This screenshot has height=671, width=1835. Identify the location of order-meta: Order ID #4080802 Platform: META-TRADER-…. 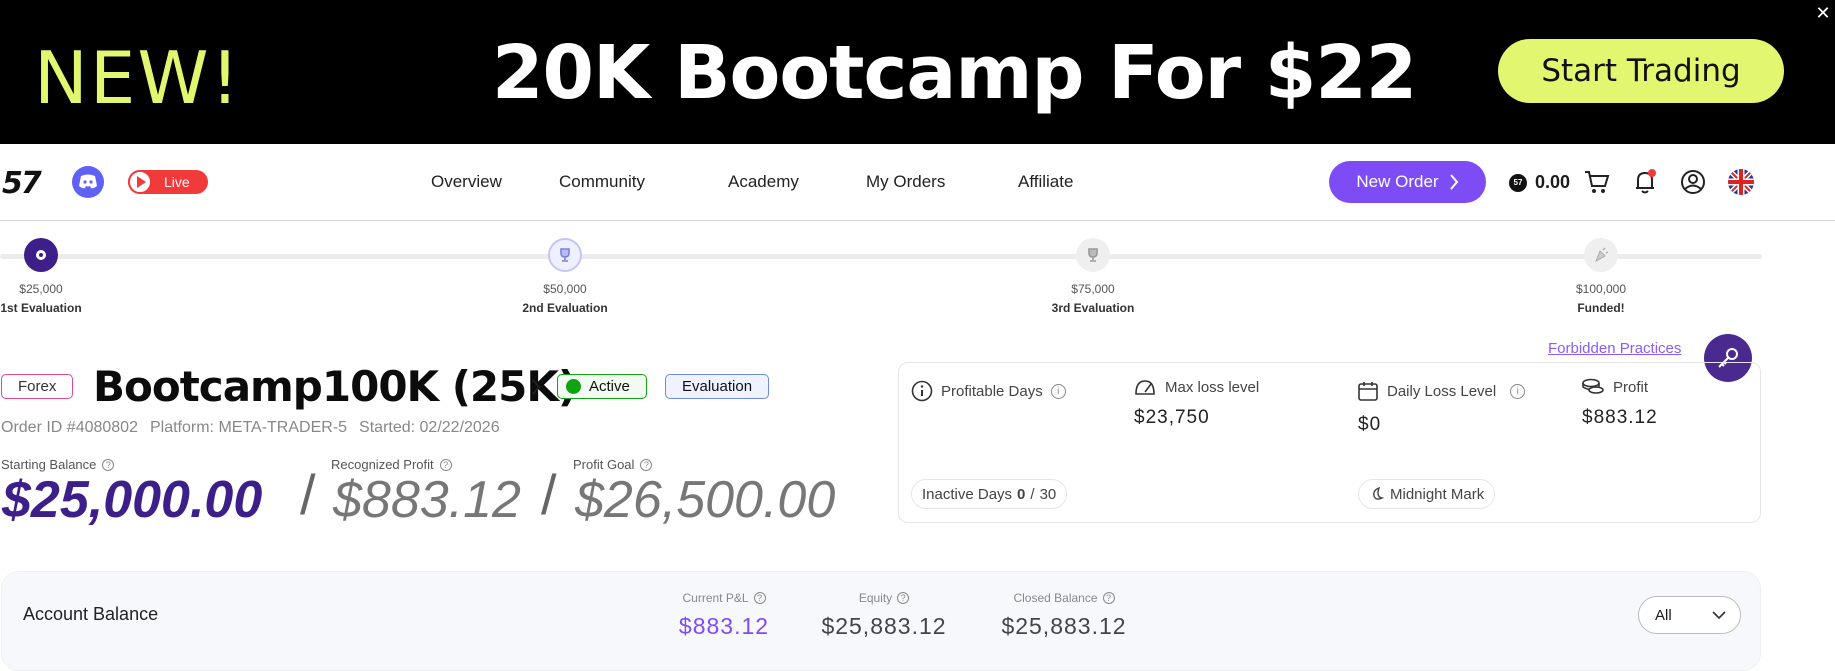
(250, 428).